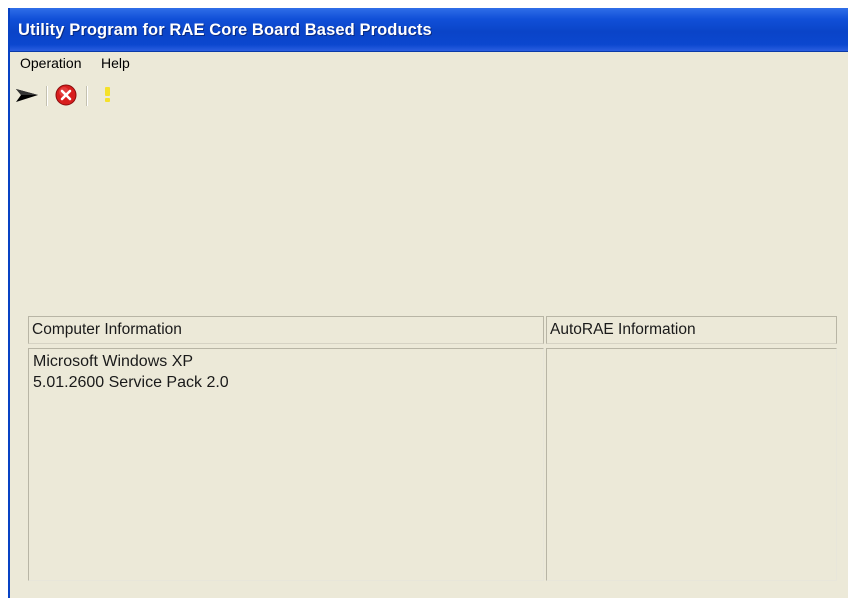 The height and width of the screenshot is (598, 848). What do you see at coordinates (691, 330) in the screenshot?
I see `autorae-info-header: AutoRAE Information` at bounding box center [691, 330].